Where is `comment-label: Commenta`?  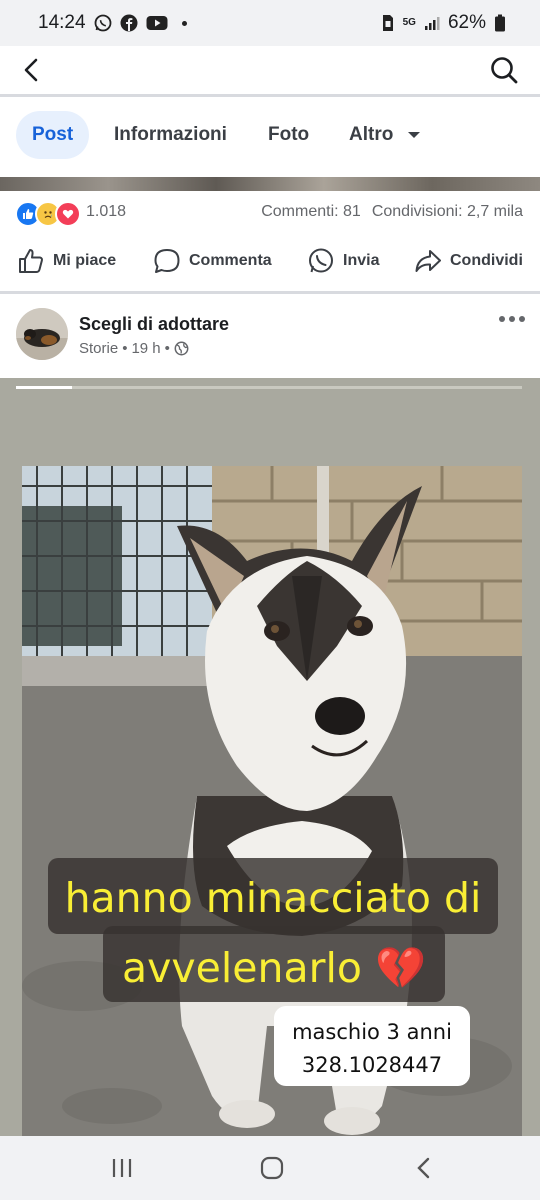 comment-label: Commenta is located at coordinates (230, 260).